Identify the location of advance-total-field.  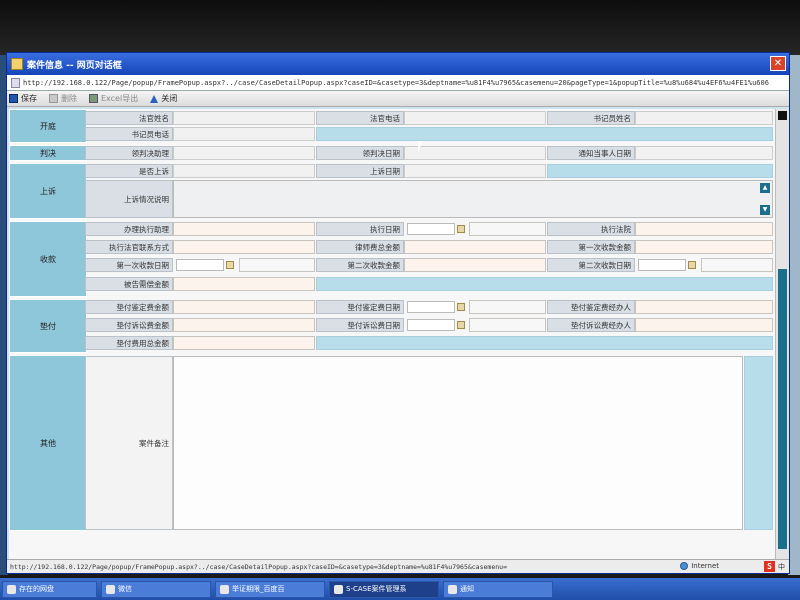
(244, 343).